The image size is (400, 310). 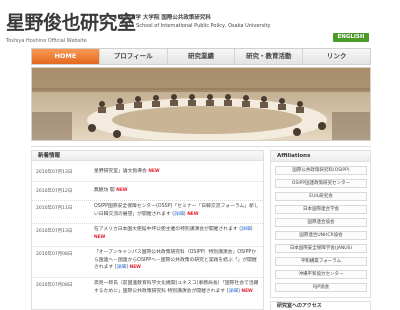 What do you see at coordinates (165, 18) in the screenshot?
I see `affiliation-ja: 大阪大学 大学院 国際公共政策研究科` at bounding box center [165, 18].